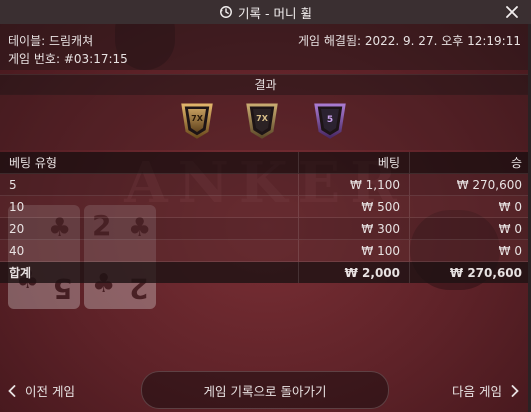 The image size is (531, 412). I want to click on history-navigation: 이전 게임 게임 기록으로 돌아가기 다음 게임, so click(265, 390).